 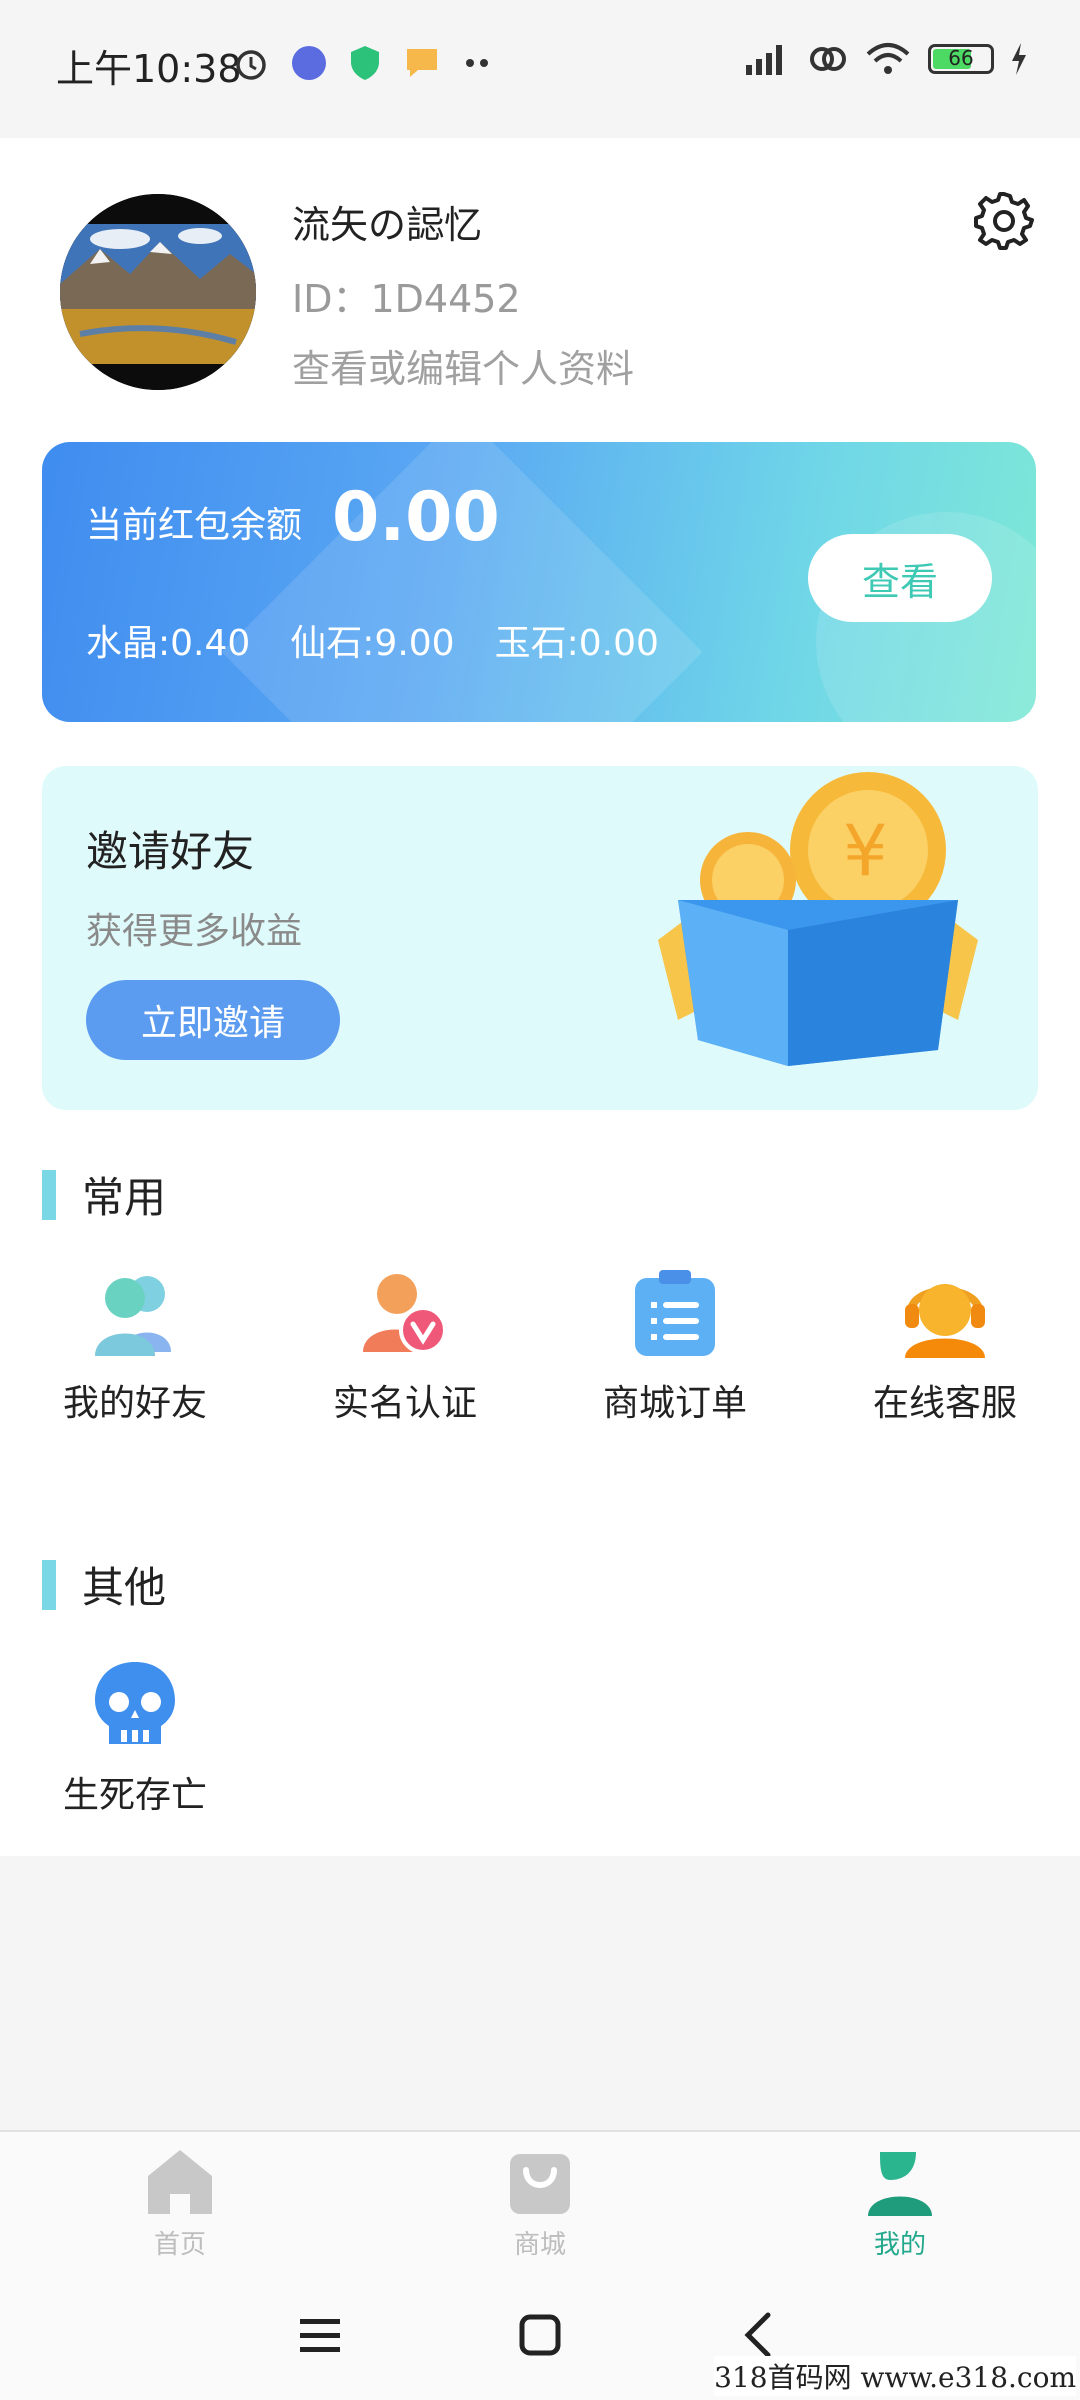 I want to click on edit-profile-link: 查看或编辑个人资料, so click(x=463, y=365).